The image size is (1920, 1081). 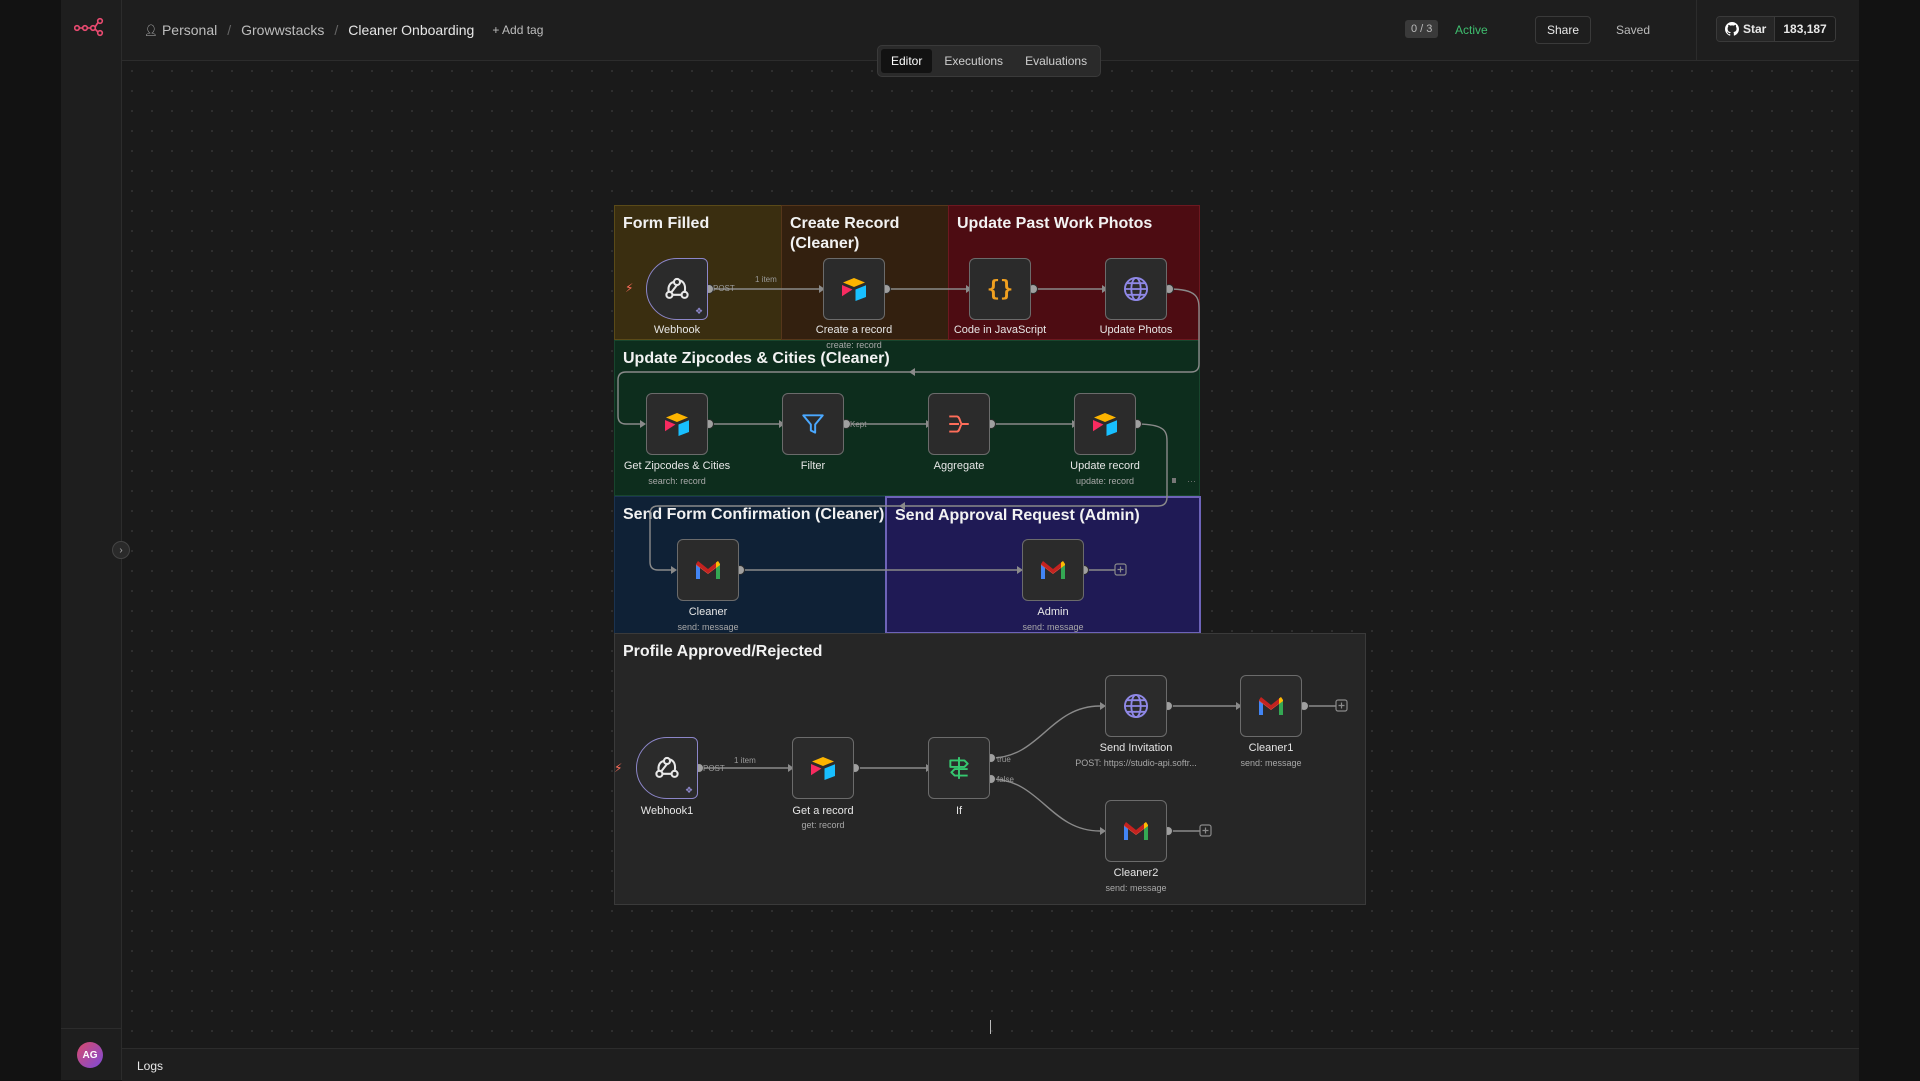 What do you see at coordinates (1755, 29) in the screenshot?
I see `github-star-label: Star` at bounding box center [1755, 29].